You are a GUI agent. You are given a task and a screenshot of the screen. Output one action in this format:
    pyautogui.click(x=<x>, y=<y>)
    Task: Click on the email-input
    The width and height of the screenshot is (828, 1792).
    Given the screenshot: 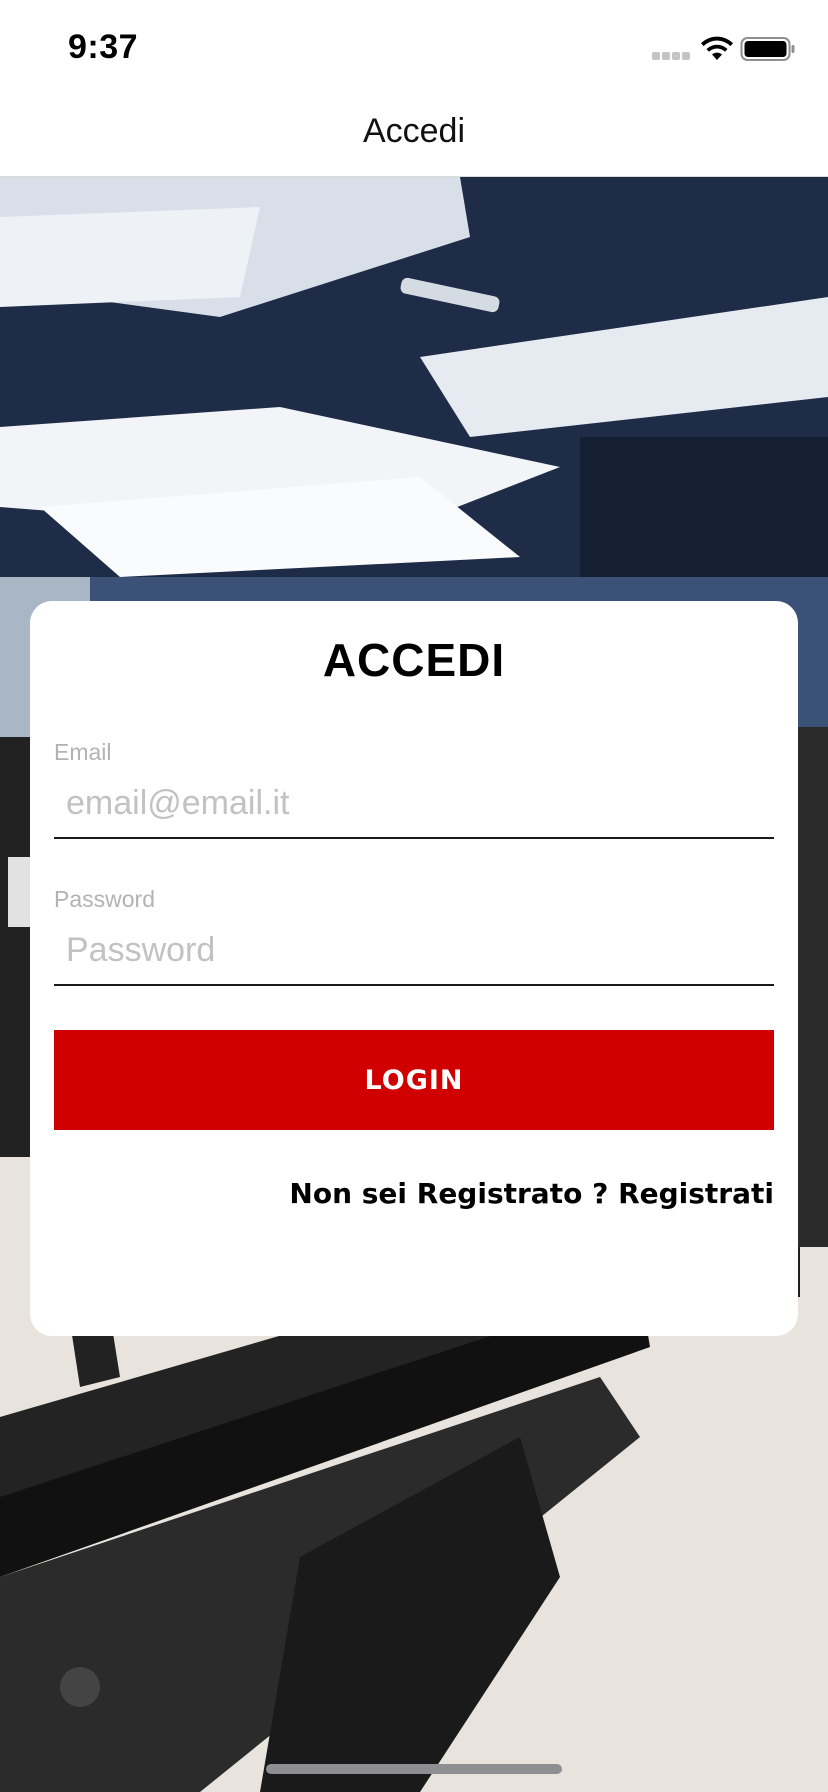 What is the action you would take?
    pyautogui.click(x=414, y=804)
    